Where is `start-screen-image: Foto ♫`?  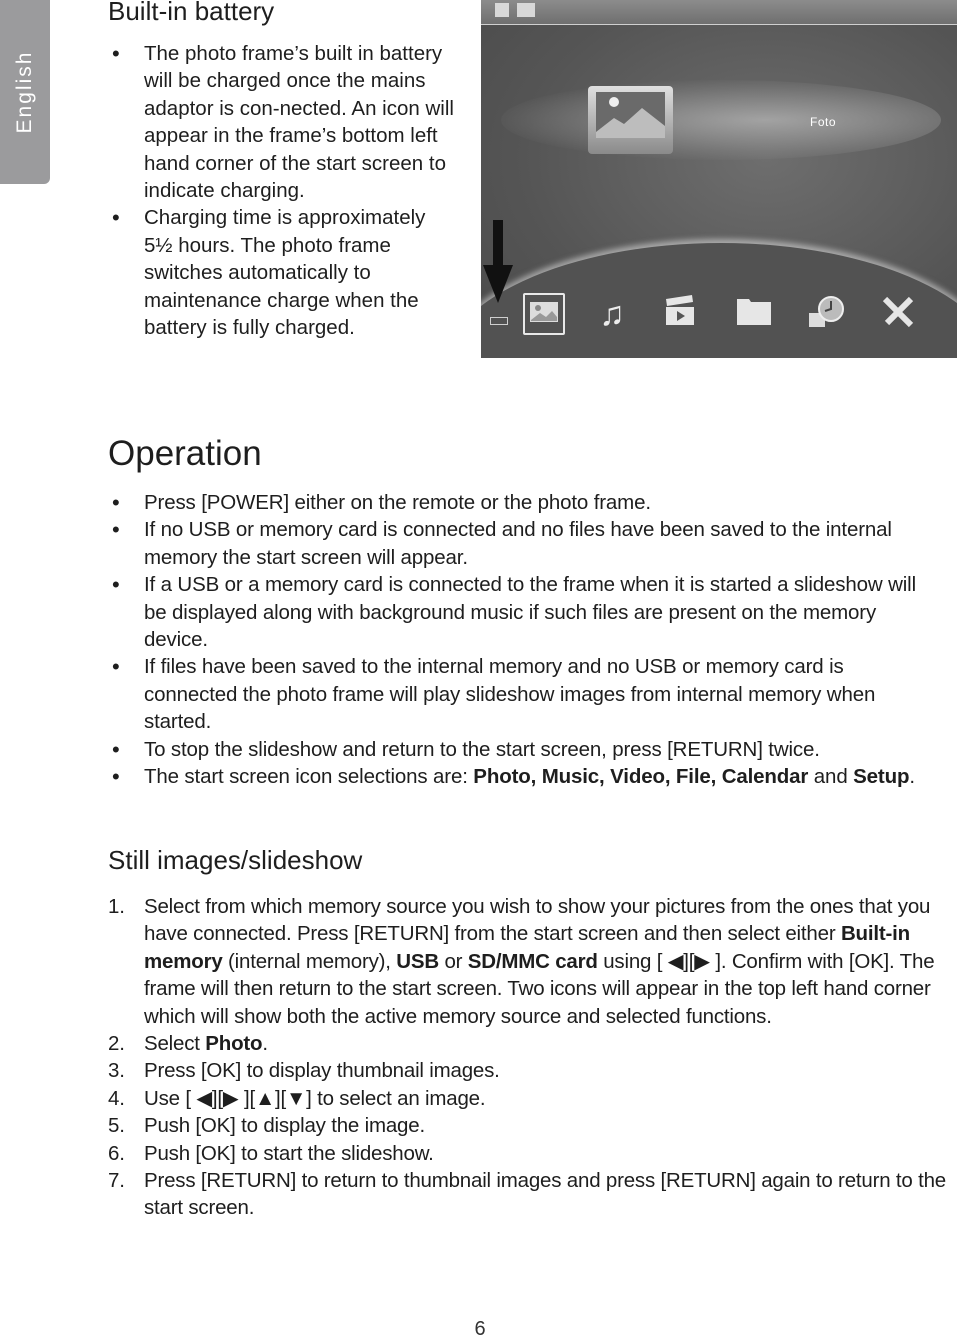 start-screen-image: Foto ♫ is located at coordinates (719, 179).